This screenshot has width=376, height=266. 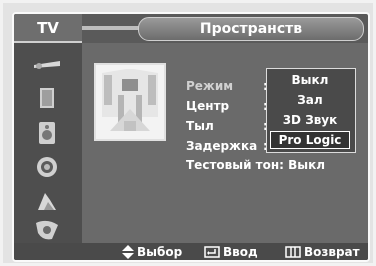 I want to click on speaker-icon, so click(x=47, y=133).